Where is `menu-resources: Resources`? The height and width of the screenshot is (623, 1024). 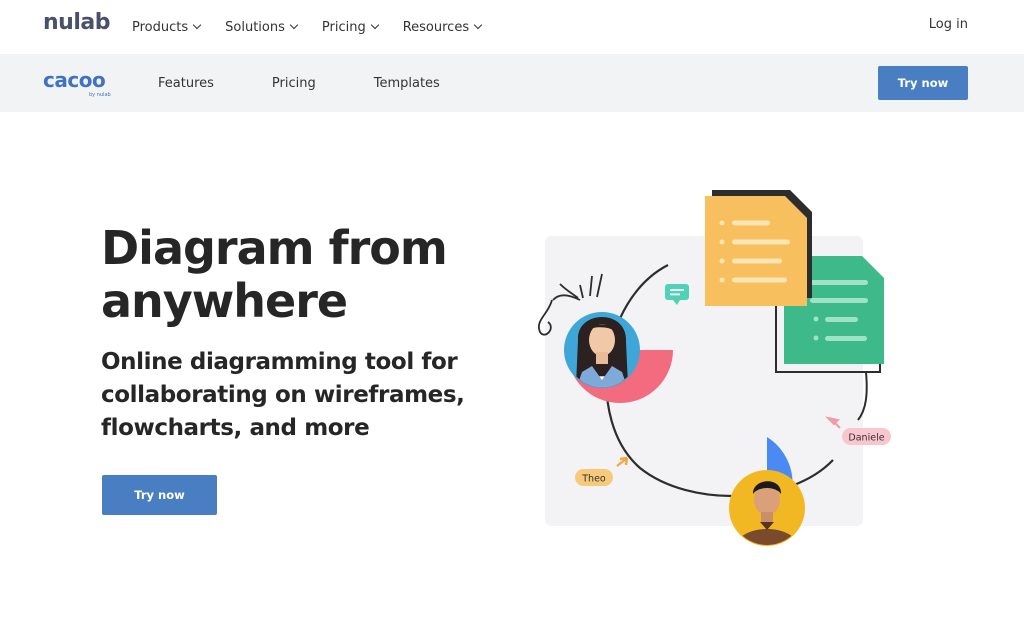 menu-resources: Resources is located at coordinates (442, 27).